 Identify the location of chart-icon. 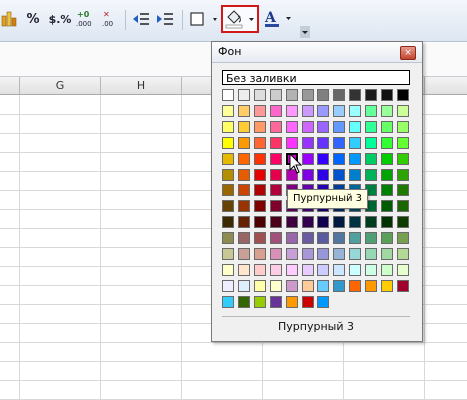
(9, 19).